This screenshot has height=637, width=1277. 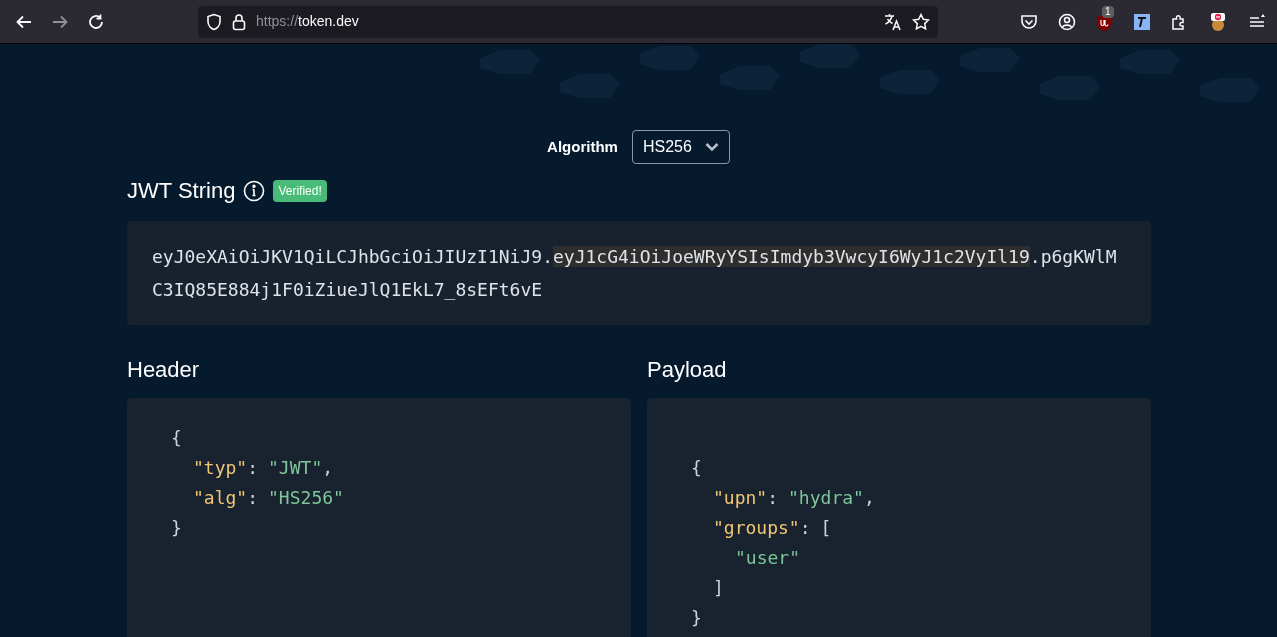 What do you see at coordinates (826, 497) in the screenshot?
I see `json-string: "hydra"` at bounding box center [826, 497].